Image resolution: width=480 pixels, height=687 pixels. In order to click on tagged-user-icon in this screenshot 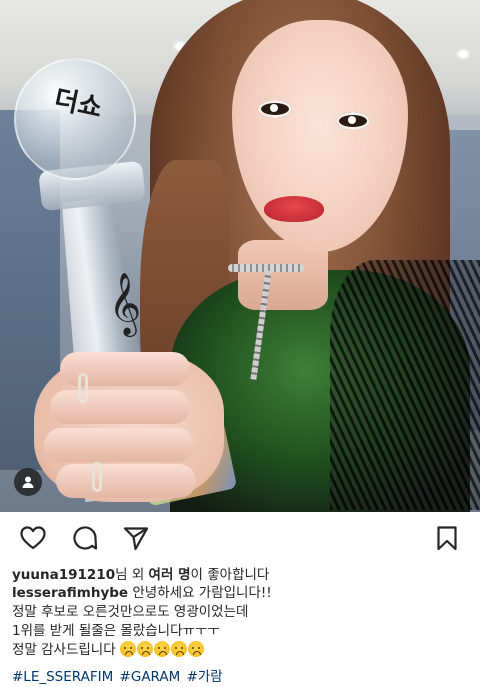, I will do `click(28, 482)`.